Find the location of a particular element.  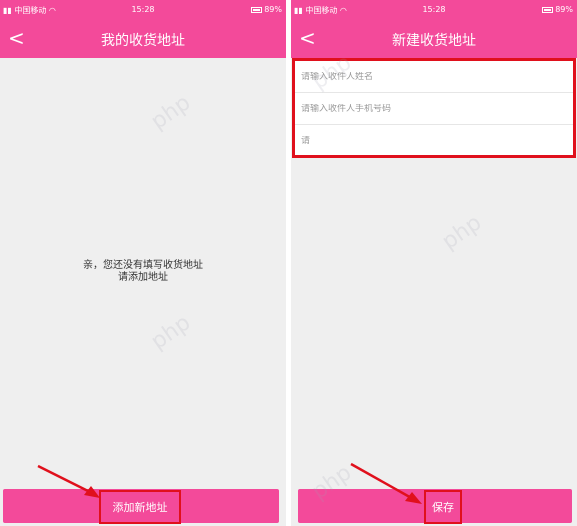

recipient-phone-input is located at coordinates (437, 108).